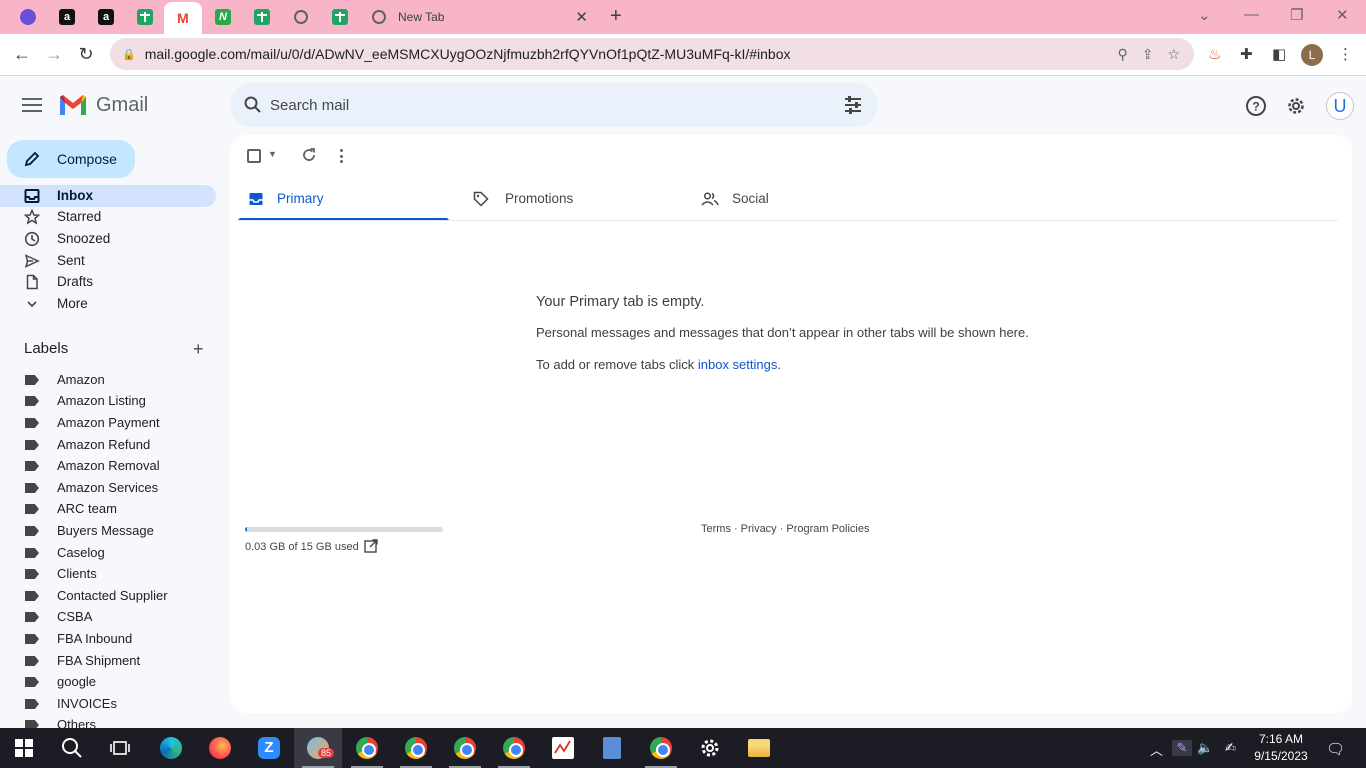 The image size is (1366, 768). I want to click on close-window-button: ✕, so click(1342, 15).